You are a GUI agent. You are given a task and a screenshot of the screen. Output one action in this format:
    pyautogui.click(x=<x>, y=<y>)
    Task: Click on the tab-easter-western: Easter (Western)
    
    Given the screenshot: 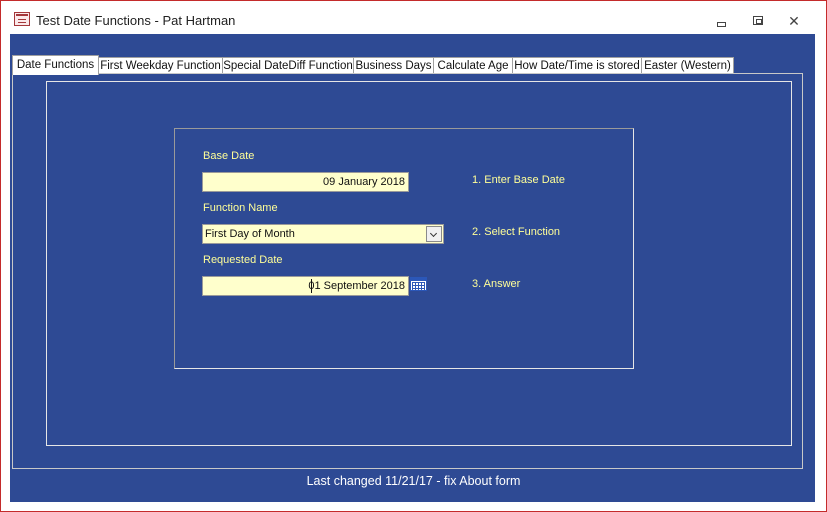 What is the action you would take?
    pyautogui.click(x=687, y=65)
    